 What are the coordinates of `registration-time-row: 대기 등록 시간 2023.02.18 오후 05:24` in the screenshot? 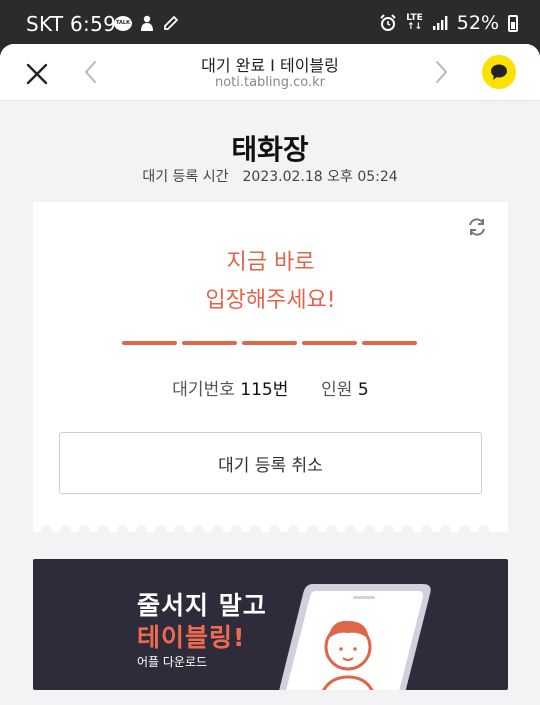 It's located at (270, 176).